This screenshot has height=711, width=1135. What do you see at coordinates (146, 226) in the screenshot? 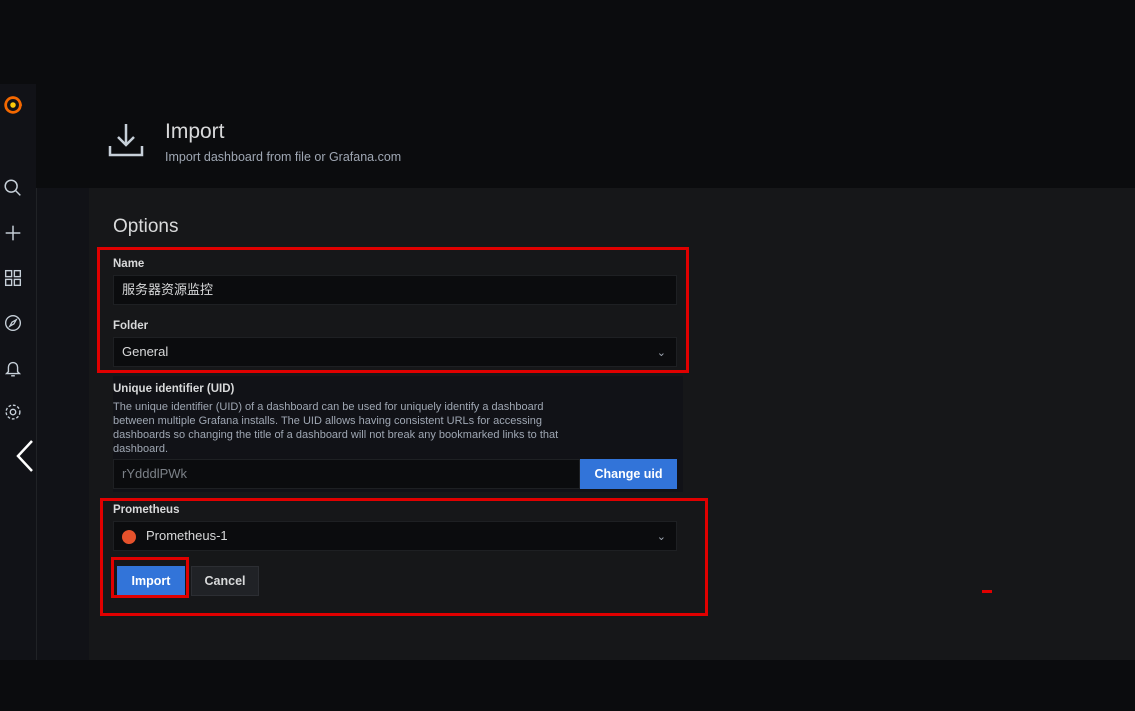
I see `options-heading: Options` at bounding box center [146, 226].